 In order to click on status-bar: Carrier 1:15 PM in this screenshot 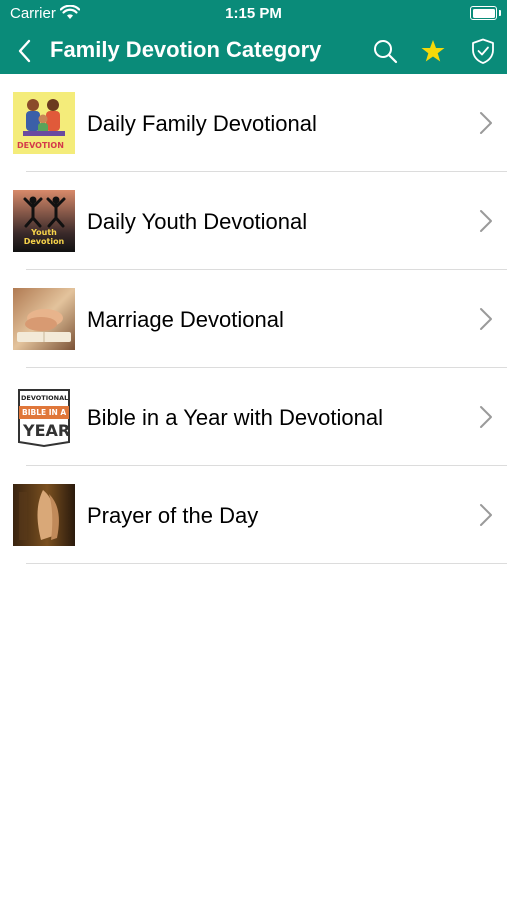, I will do `click(253, 14)`.